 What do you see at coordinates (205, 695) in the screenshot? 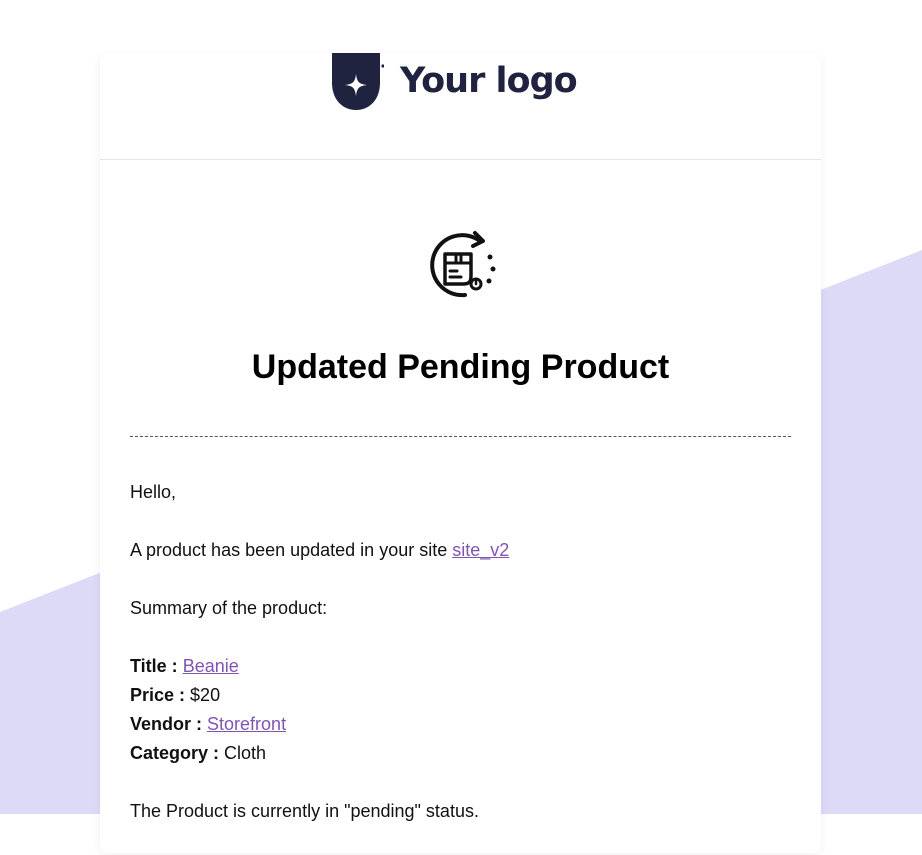
I see `price-value: $20` at bounding box center [205, 695].